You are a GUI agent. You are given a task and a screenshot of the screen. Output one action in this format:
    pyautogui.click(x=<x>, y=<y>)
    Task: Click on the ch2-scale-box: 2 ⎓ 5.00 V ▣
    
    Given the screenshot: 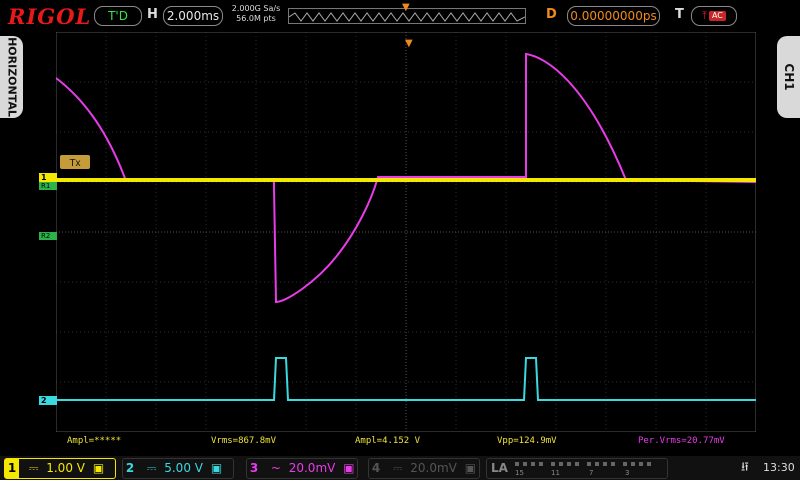 What is the action you would take?
    pyautogui.click(x=178, y=468)
    